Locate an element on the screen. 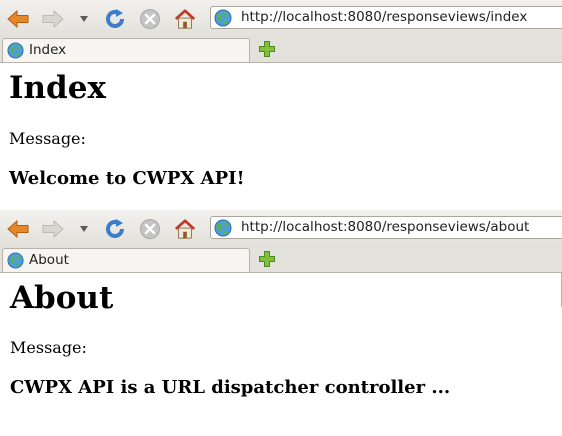 Image resolution: width=562 pixels, height=436 pixels. page-heading: About is located at coordinates (62, 298).